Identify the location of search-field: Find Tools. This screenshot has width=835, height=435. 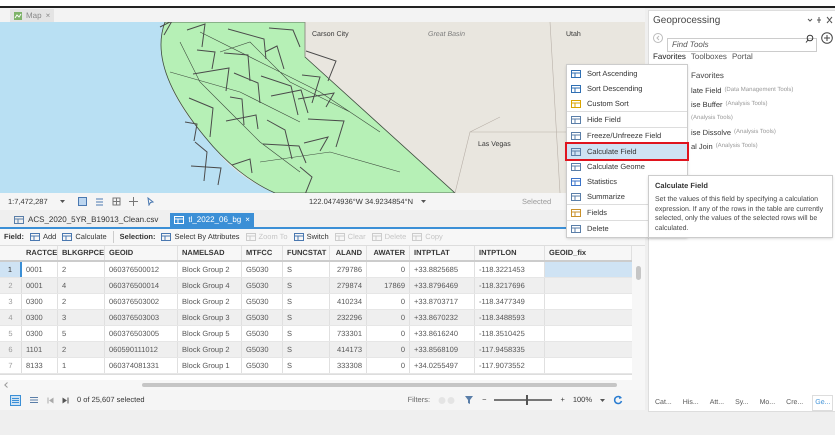
(742, 45).